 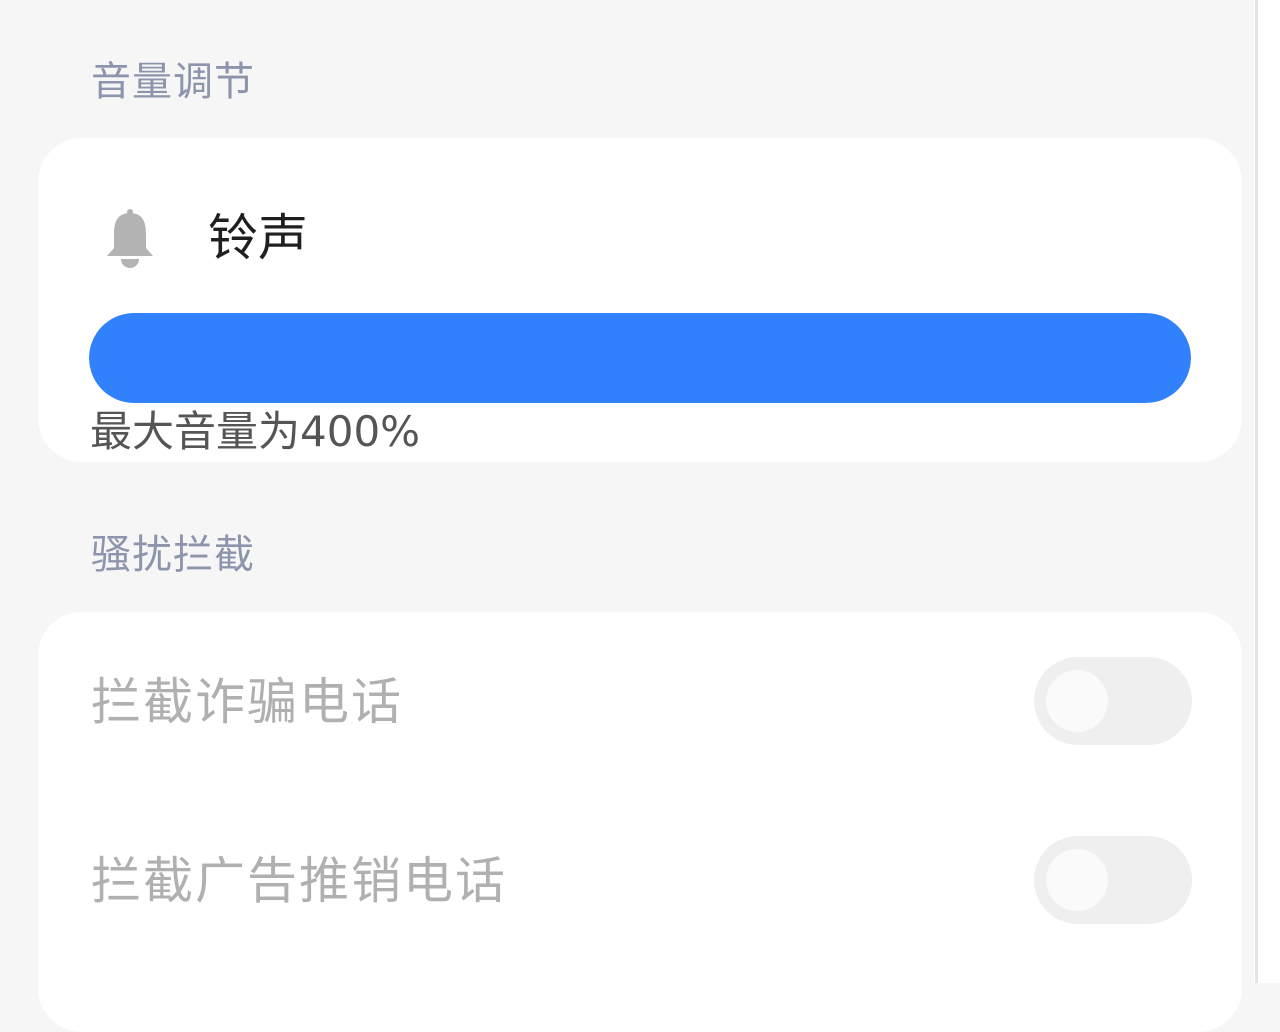 What do you see at coordinates (247, 702) in the screenshot?
I see `block-fraud-calls-label: 拦截诈骗电话` at bounding box center [247, 702].